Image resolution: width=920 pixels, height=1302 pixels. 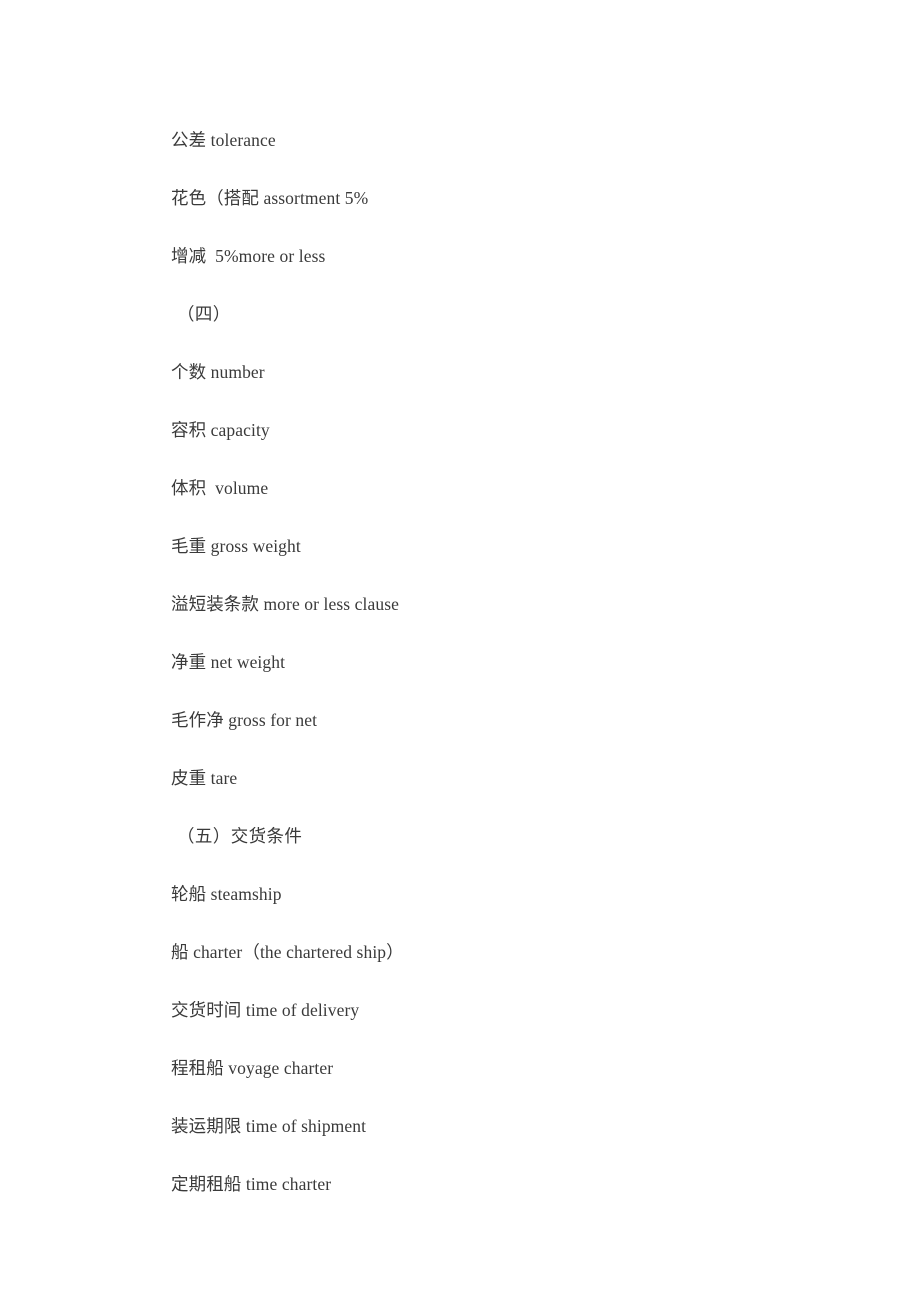 What do you see at coordinates (285, 604) in the screenshot?
I see `glossary-line: 溢短装条款 more or less clause` at bounding box center [285, 604].